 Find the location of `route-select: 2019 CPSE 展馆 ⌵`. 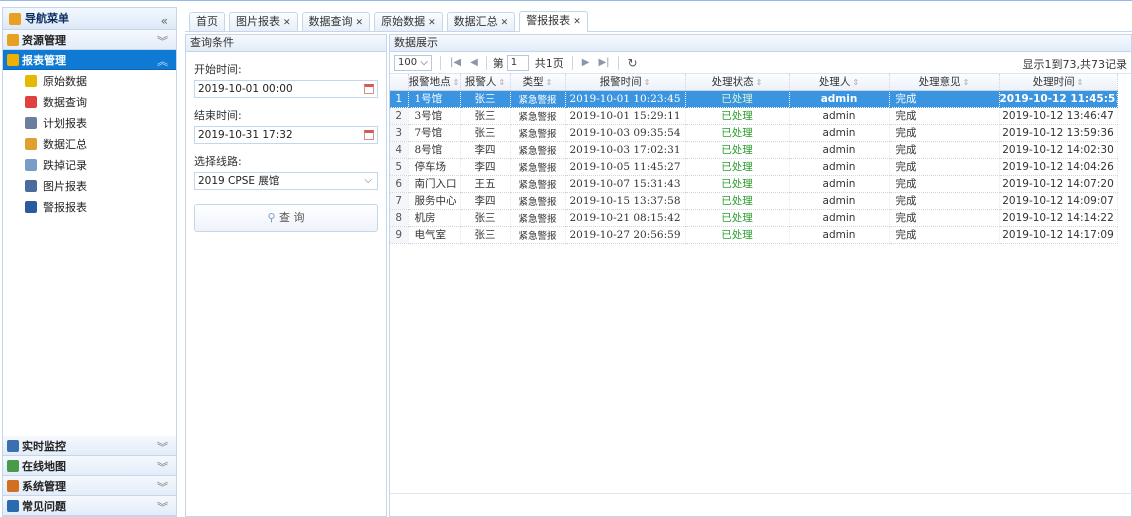

route-select: 2019 CPSE 展馆 ⌵ is located at coordinates (286, 181).